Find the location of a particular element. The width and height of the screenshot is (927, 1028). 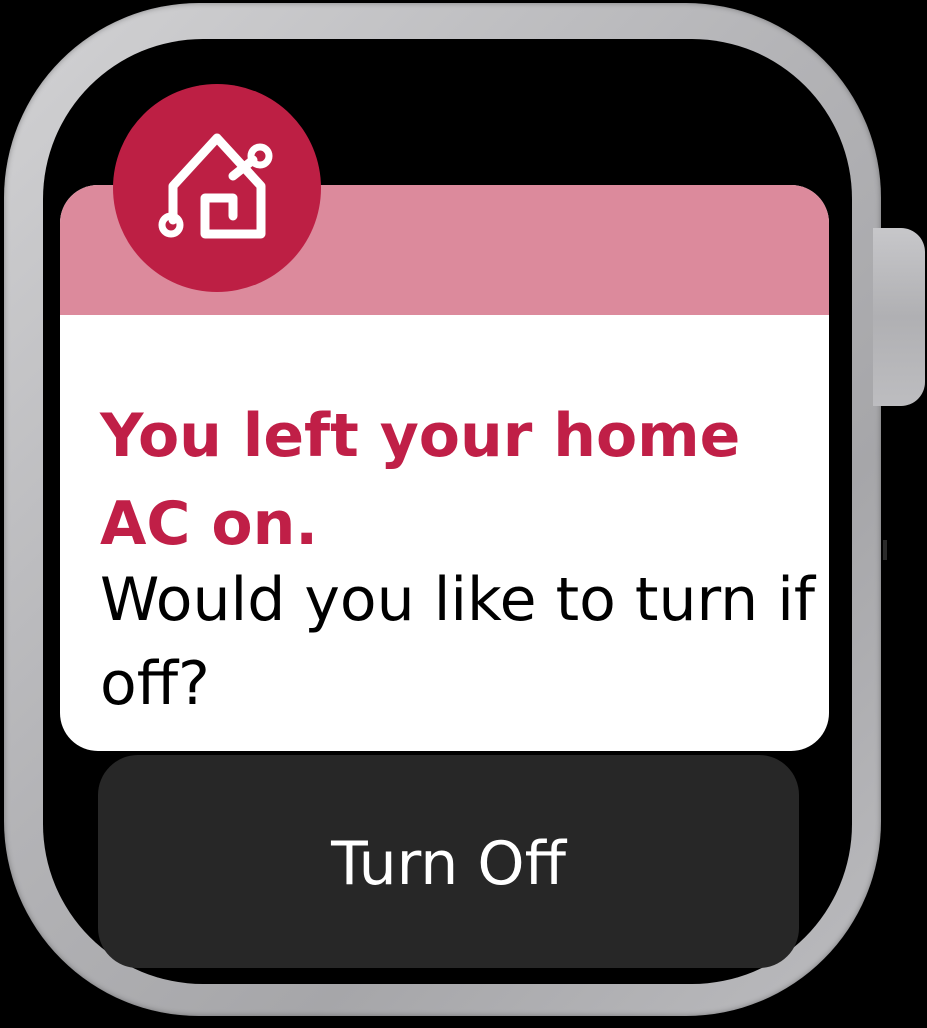

smart-home-icon is located at coordinates (215, 186).